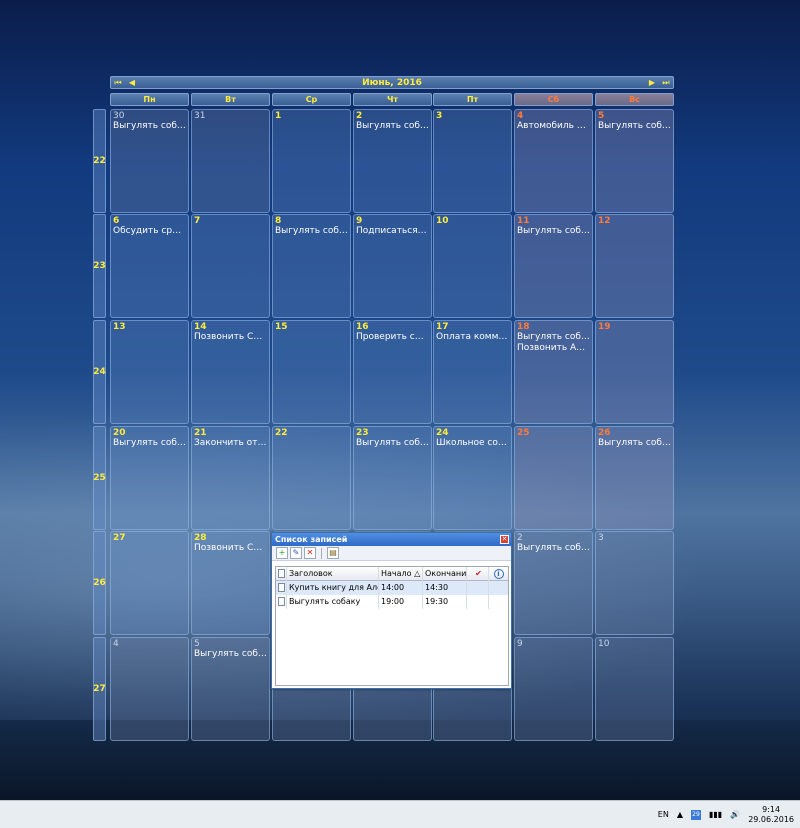  I want to click on column-info: i, so click(497, 574).